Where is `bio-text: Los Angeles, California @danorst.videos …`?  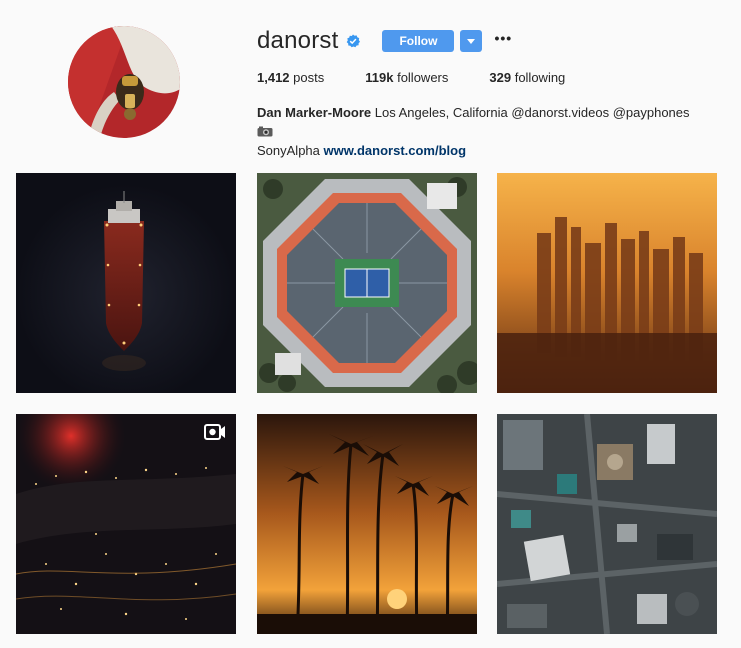
bio-text: Los Angeles, California @danorst.videos … is located at coordinates (532, 112).